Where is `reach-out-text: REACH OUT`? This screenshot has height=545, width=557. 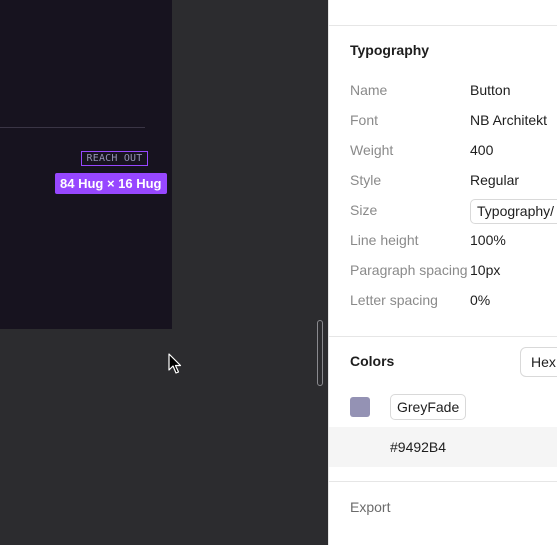 reach-out-text: REACH OUT is located at coordinates (114, 158).